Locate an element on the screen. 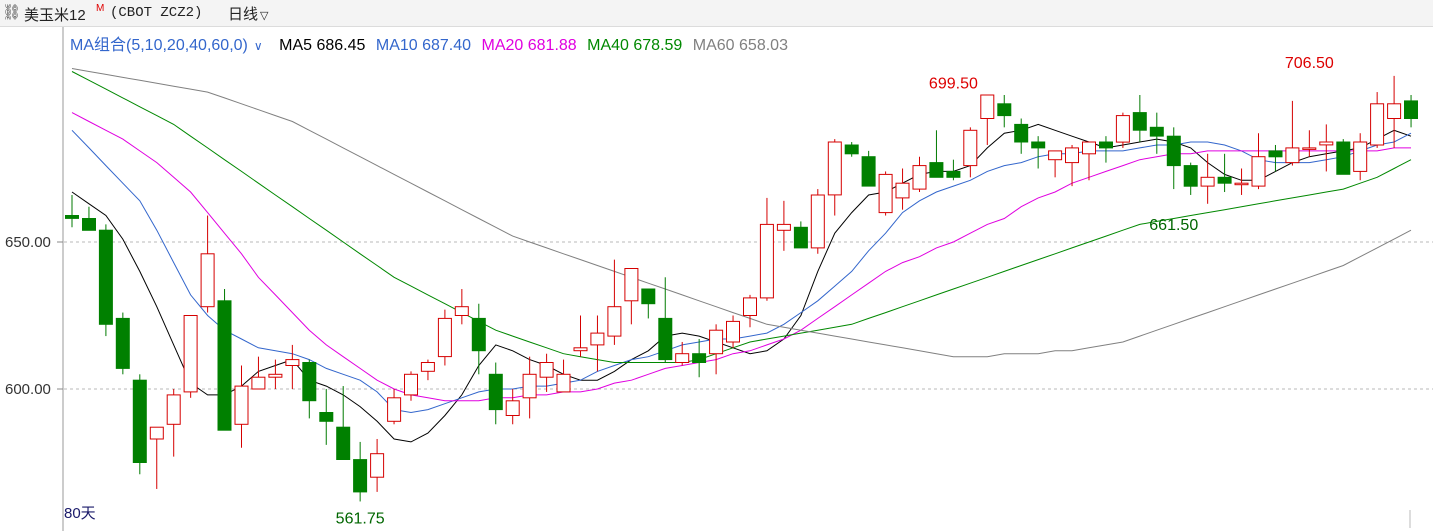  y-tick-label-0: 650.00 is located at coordinates (28, 242).